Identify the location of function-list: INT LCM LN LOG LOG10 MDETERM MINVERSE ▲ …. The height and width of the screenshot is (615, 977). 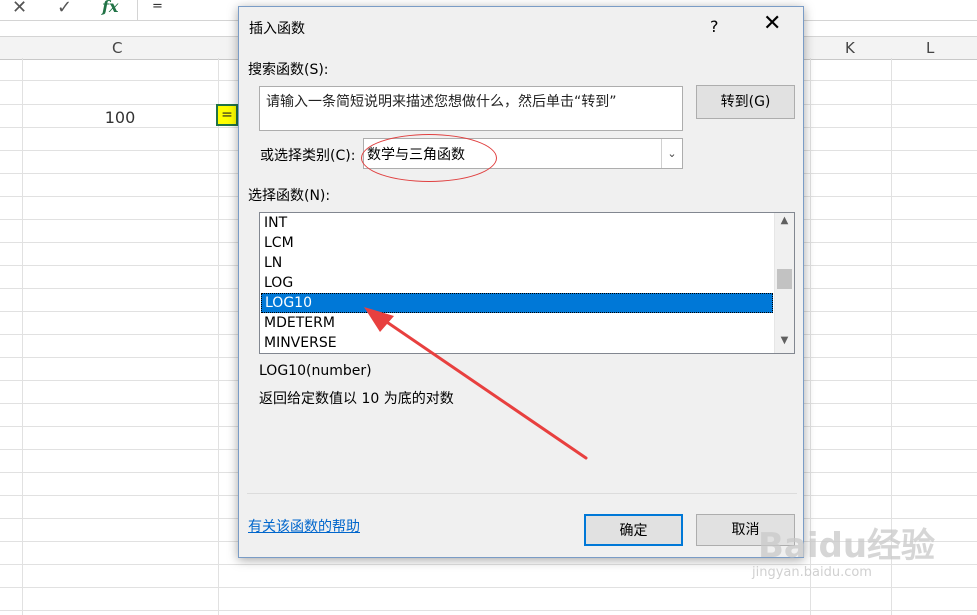
(527, 283).